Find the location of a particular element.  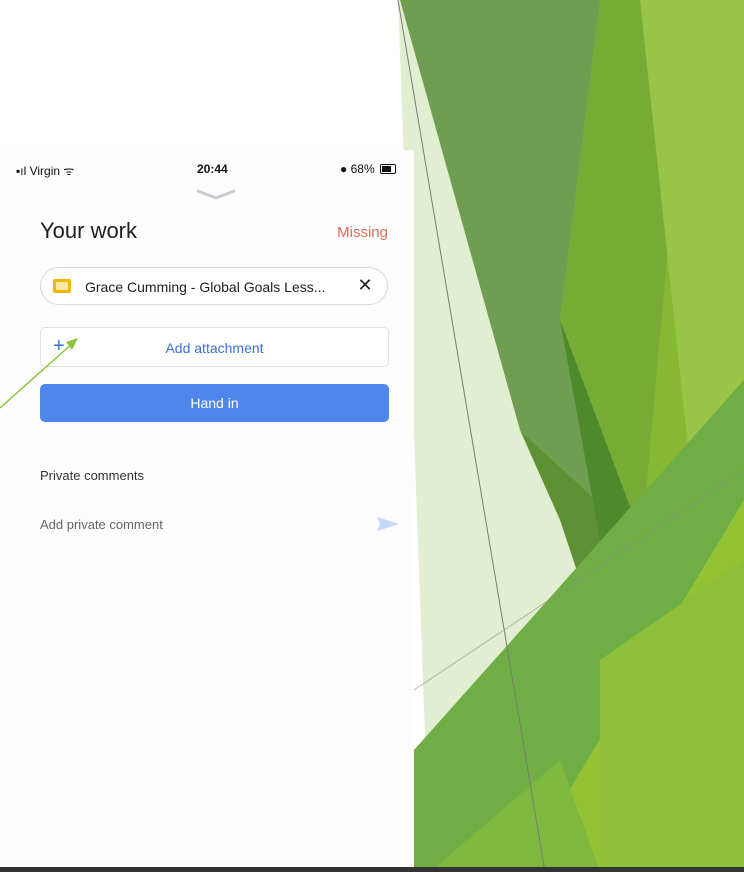

private-comments-heading: Private comments is located at coordinates (92, 475).